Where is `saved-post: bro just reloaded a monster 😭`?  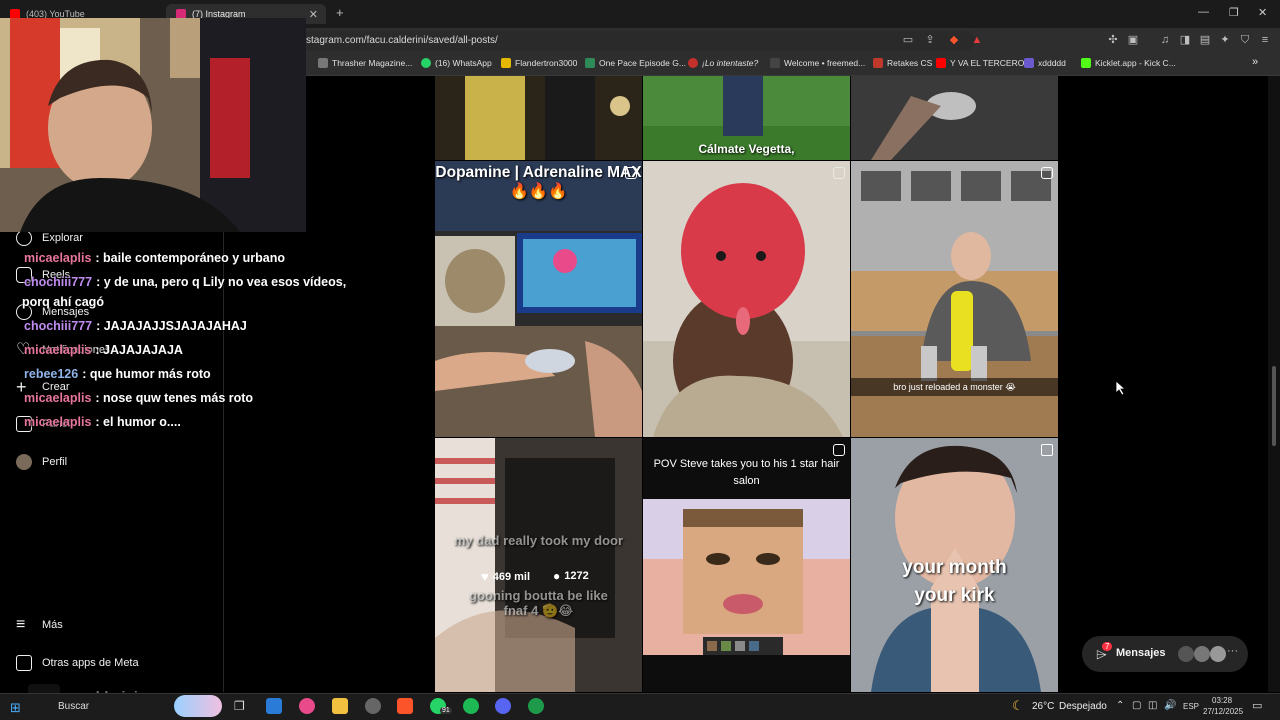
saved-post: bro just reloaded a monster 😭 is located at coordinates (954, 299).